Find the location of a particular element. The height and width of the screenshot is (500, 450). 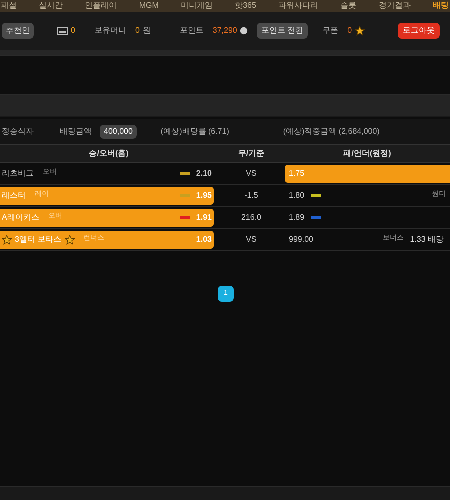

nav-item: 슬롯 is located at coordinates (348, 6).